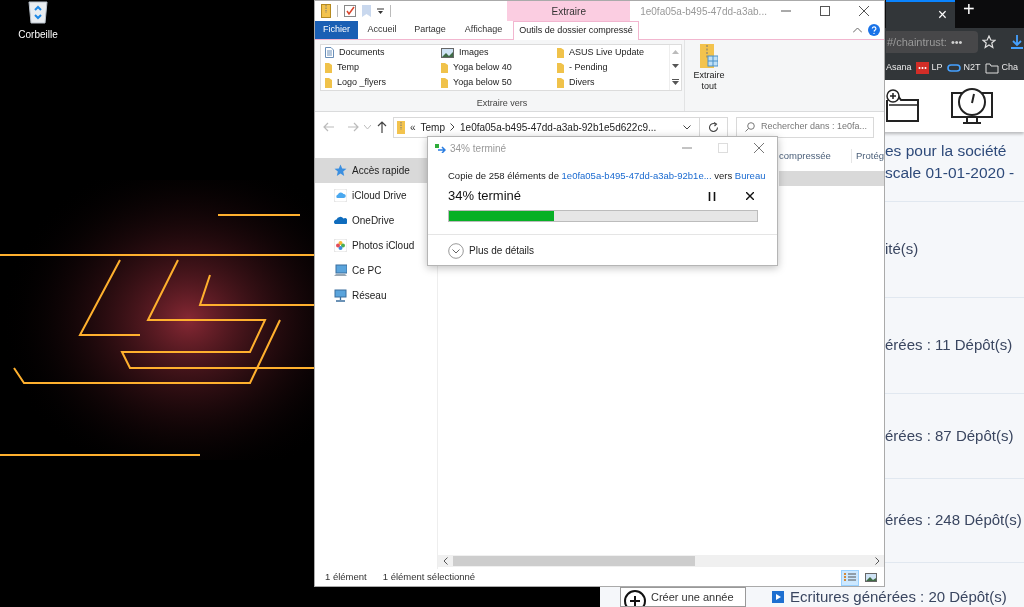 Image resolution: width=1024 pixels, height=607 pixels. Describe the element at coordinates (946, 151) in the screenshot. I see `page-heading: es pour la société` at that location.